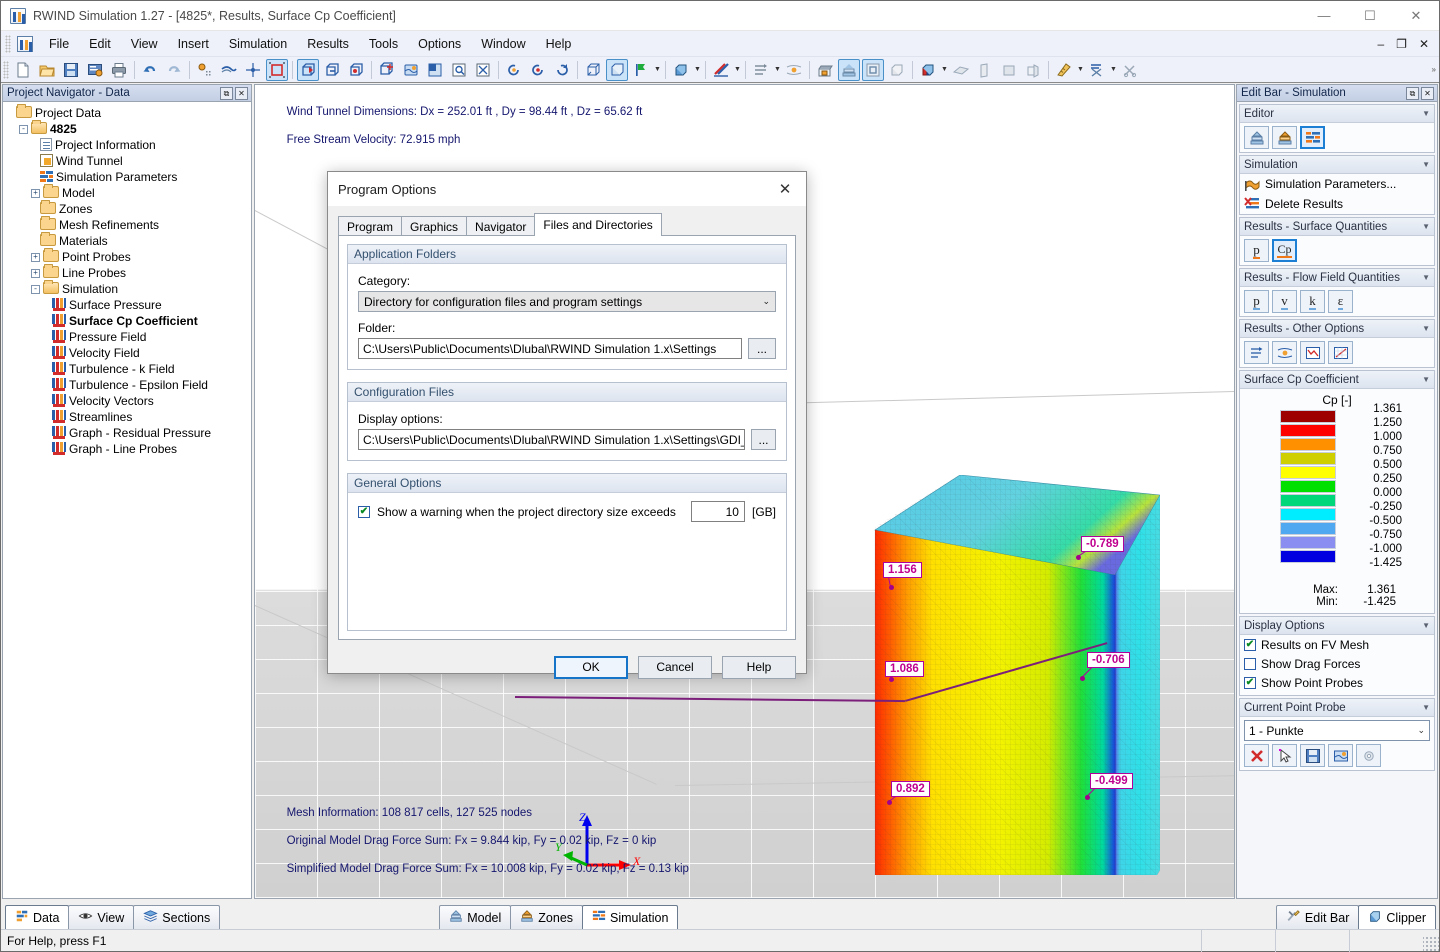 The image size is (1440, 952). Describe the element at coordinates (434, 226) in the screenshot. I see `tab-graphics: Graphics` at that location.